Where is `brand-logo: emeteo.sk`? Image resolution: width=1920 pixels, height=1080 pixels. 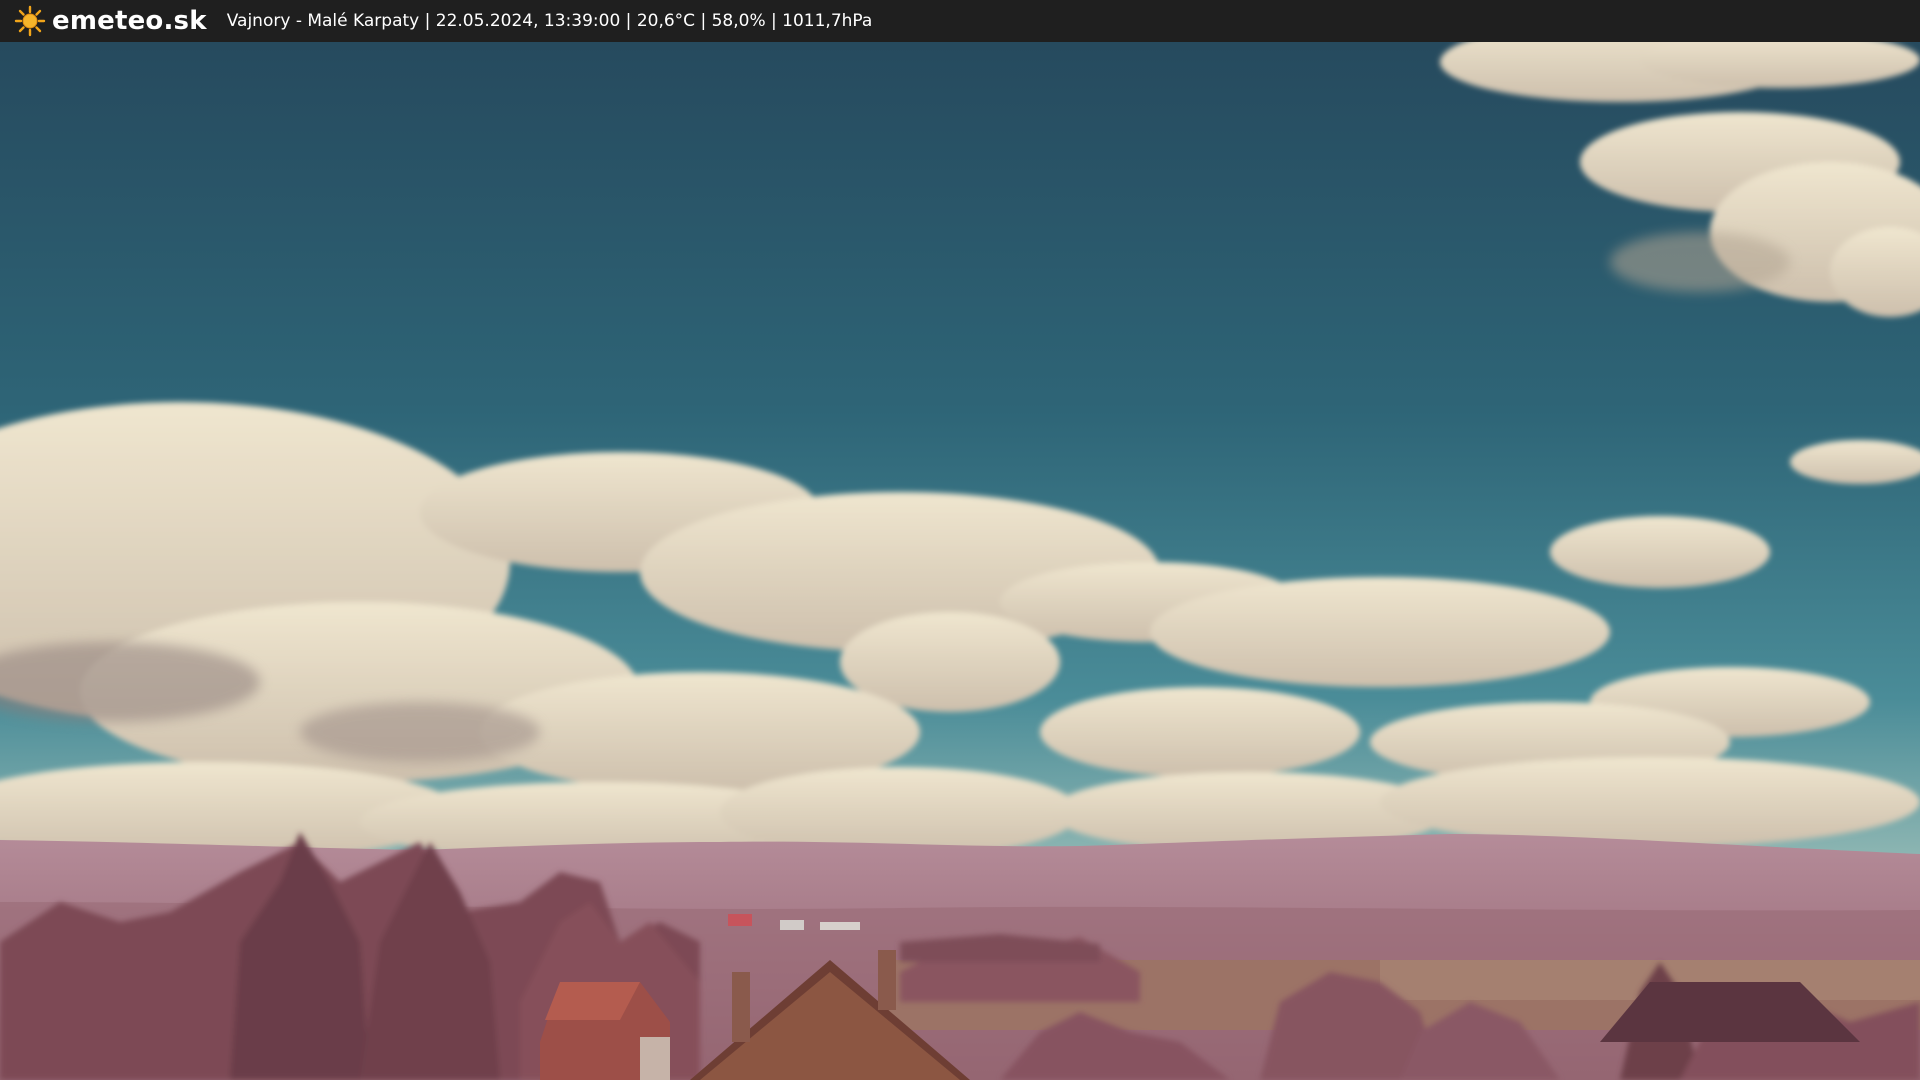 brand-logo: emeteo.sk is located at coordinates (110, 21).